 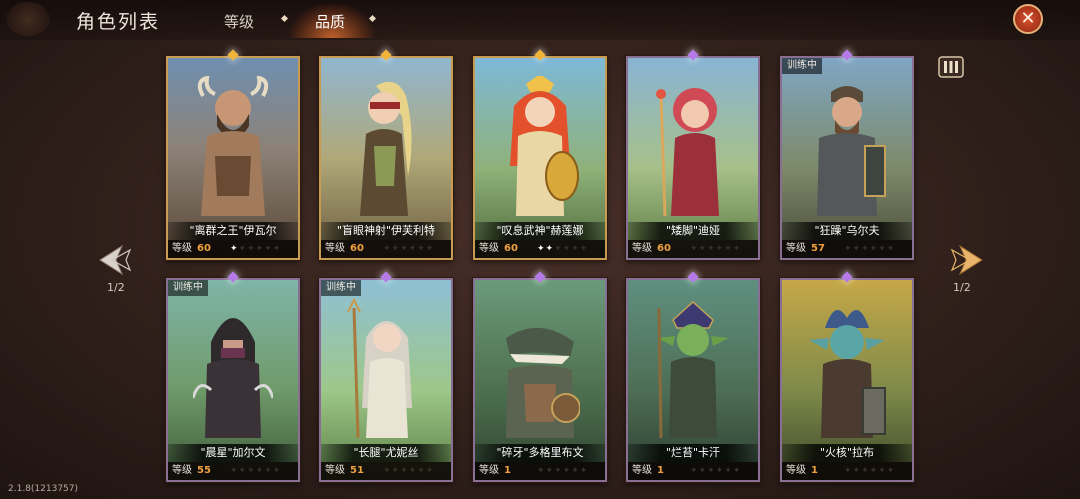 I want to click on hero-level-value: 55, so click(x=204, y=470).